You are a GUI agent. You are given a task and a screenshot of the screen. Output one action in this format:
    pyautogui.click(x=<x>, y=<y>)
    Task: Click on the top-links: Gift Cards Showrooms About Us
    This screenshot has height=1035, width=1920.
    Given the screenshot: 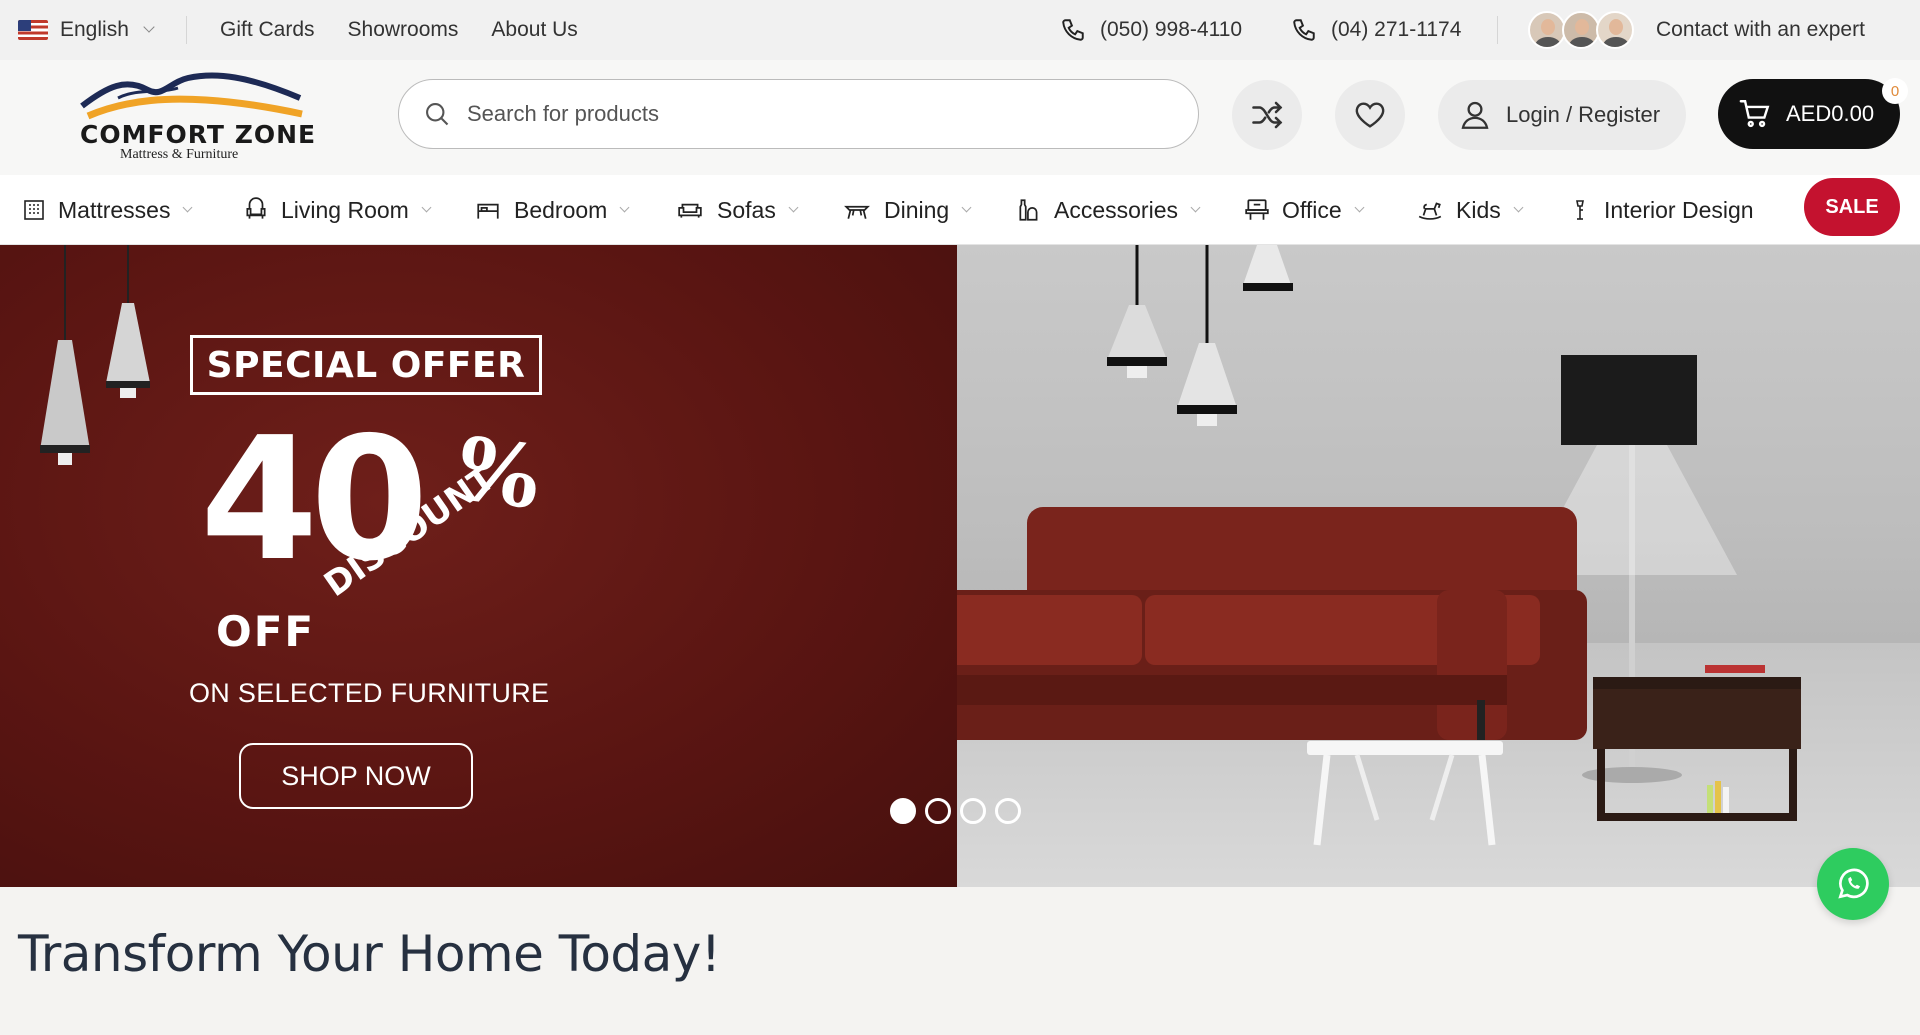 What is the action you would take?
    pyautogui.click(x=399, y=30)
    